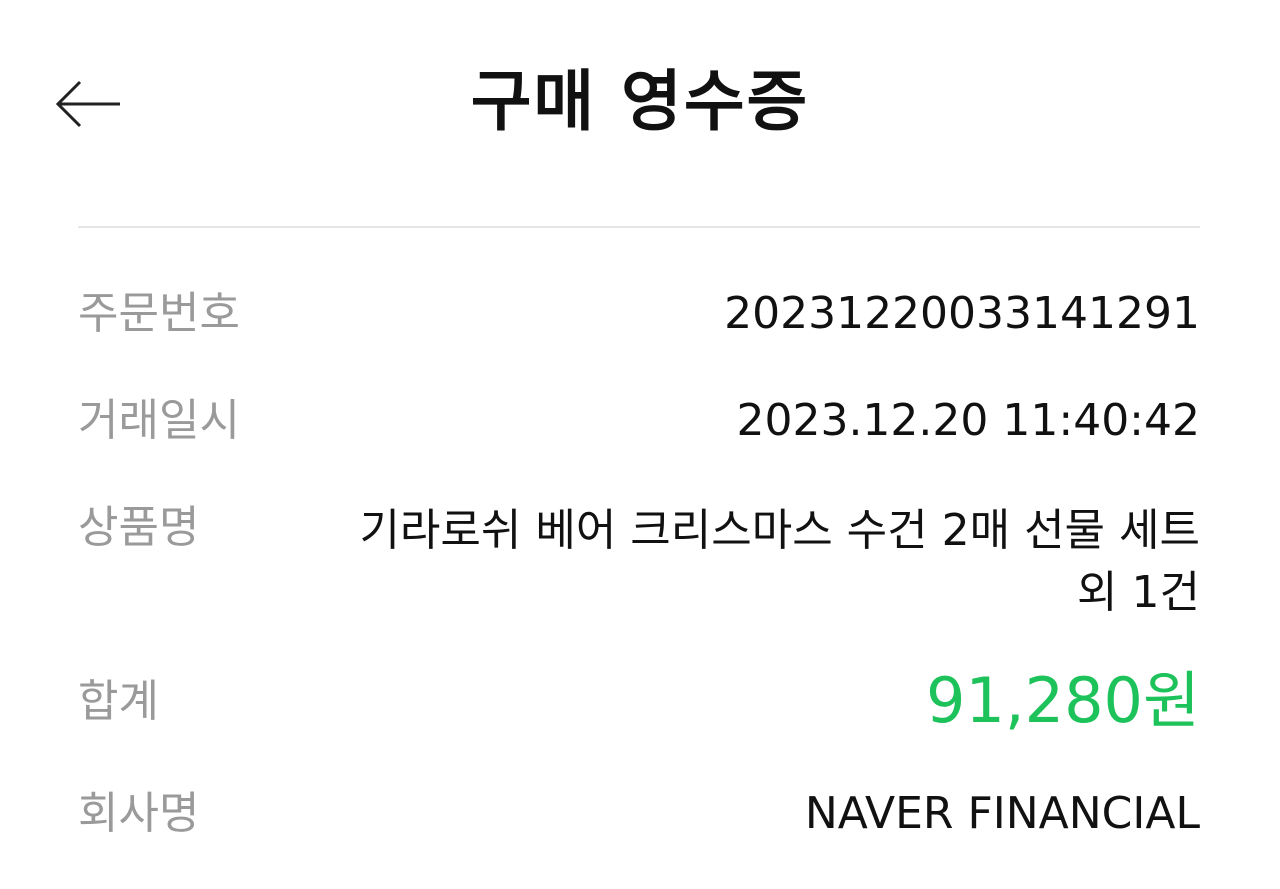  What do you see at coordinates (968, 420) in the screenshot?
I see `transaction-datetime-value: 2023.12.20 11:40:42` at bounding box center [968, 420].